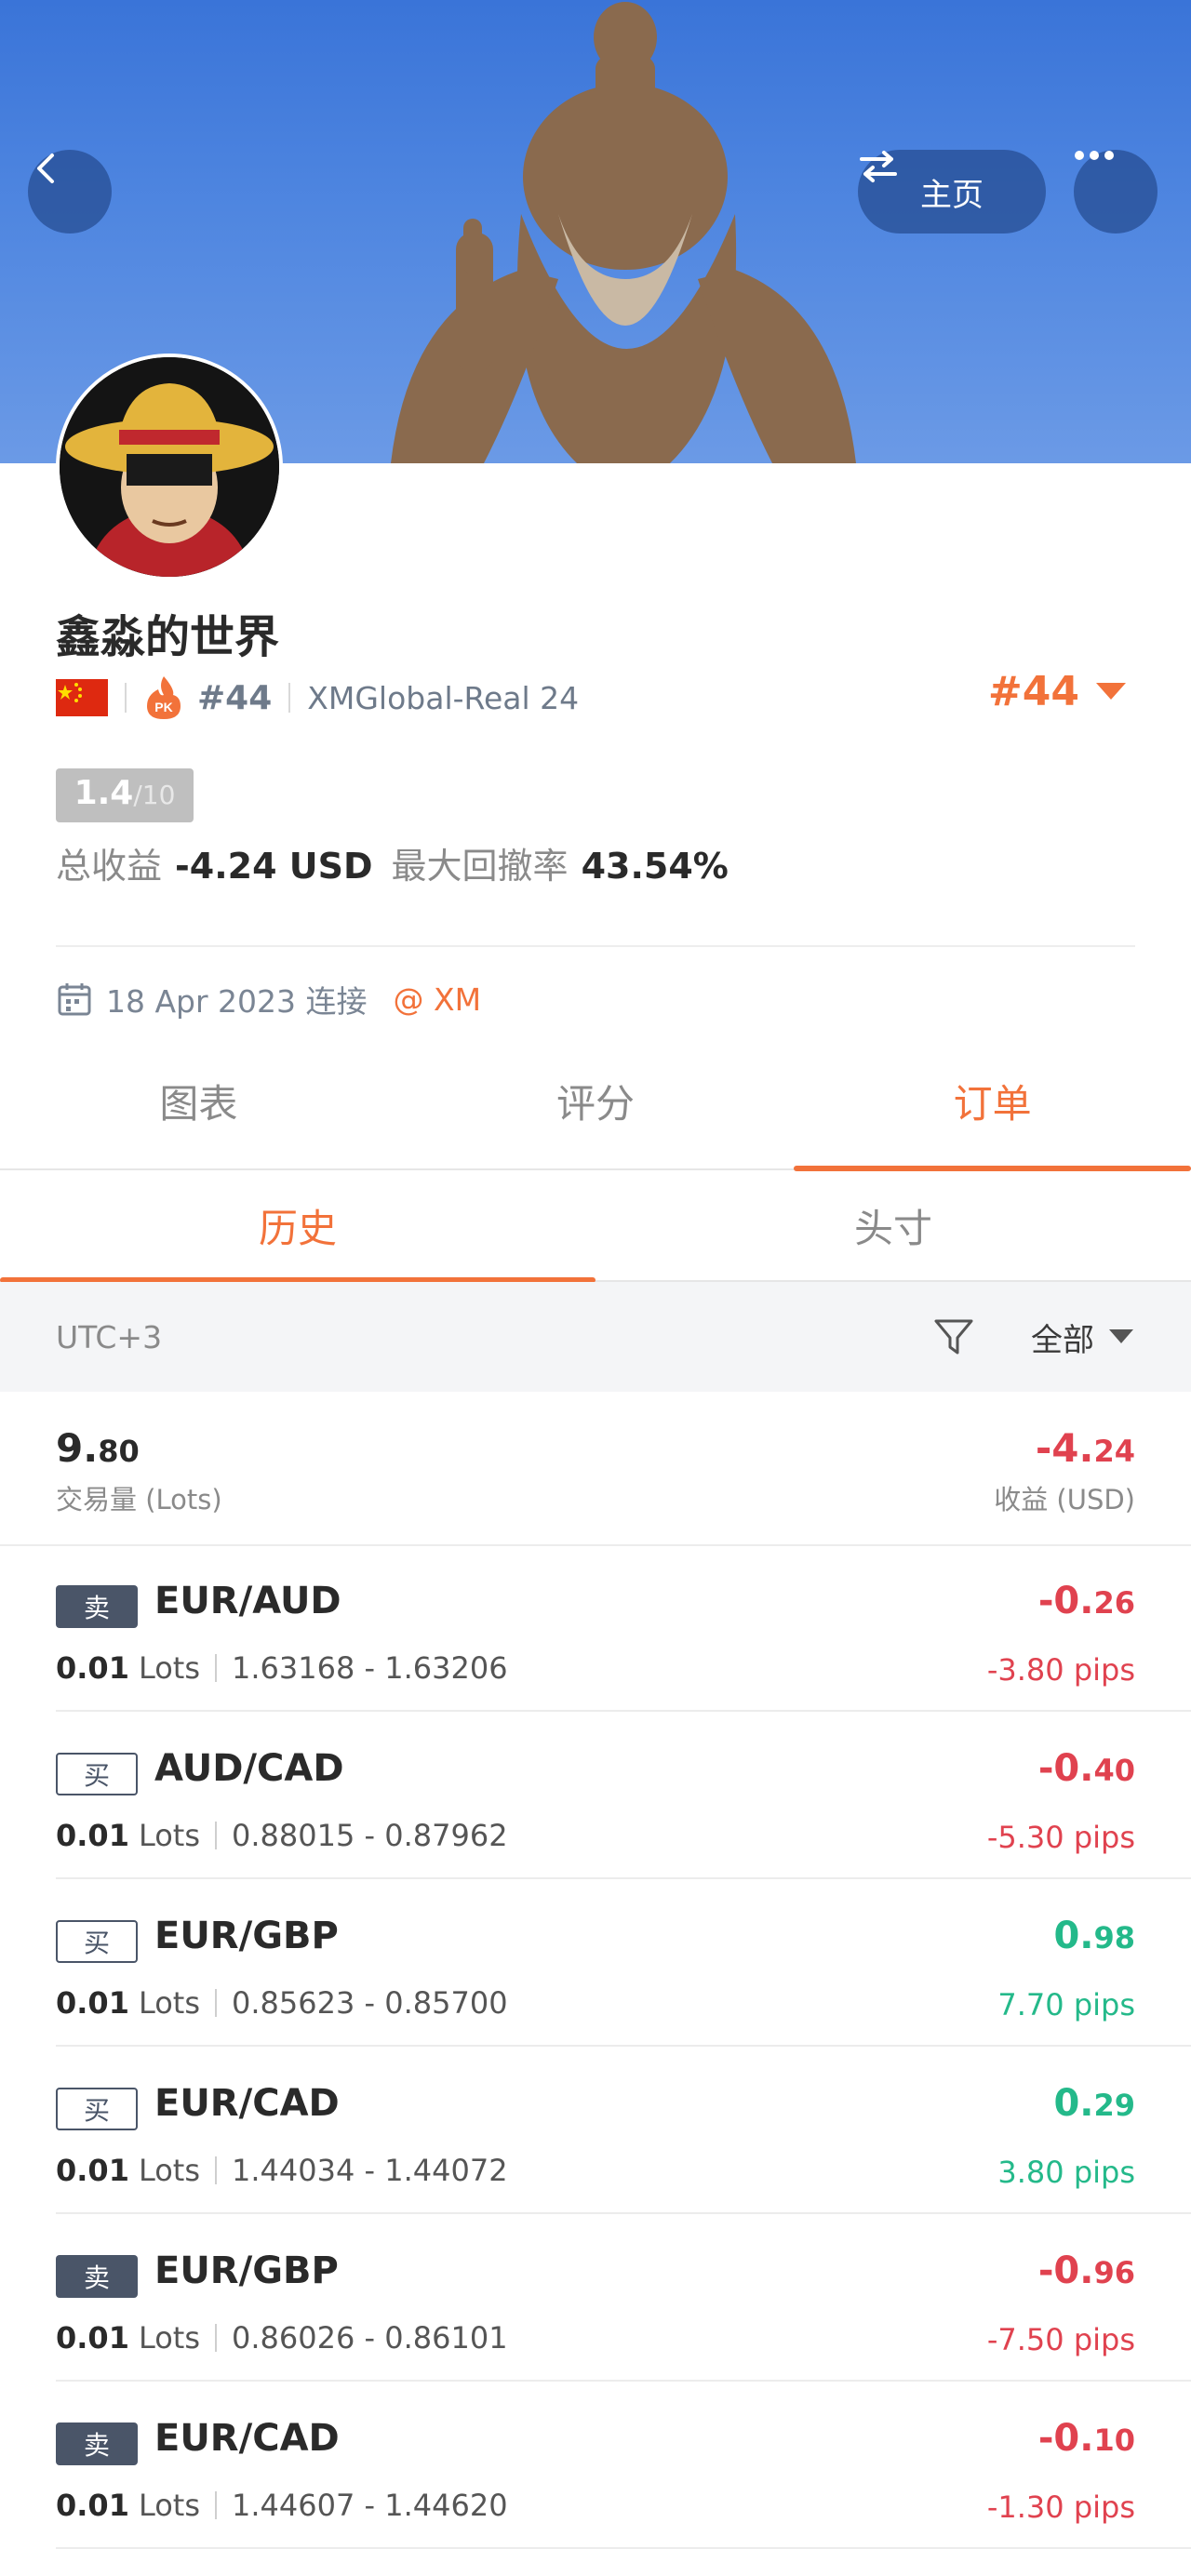  What do you see at coordinates (282, 2170) in the screenshot?
I see `lots-row: 0.01 Lots 1.44034 - 1.44072` at bounding box center [282, 2170].